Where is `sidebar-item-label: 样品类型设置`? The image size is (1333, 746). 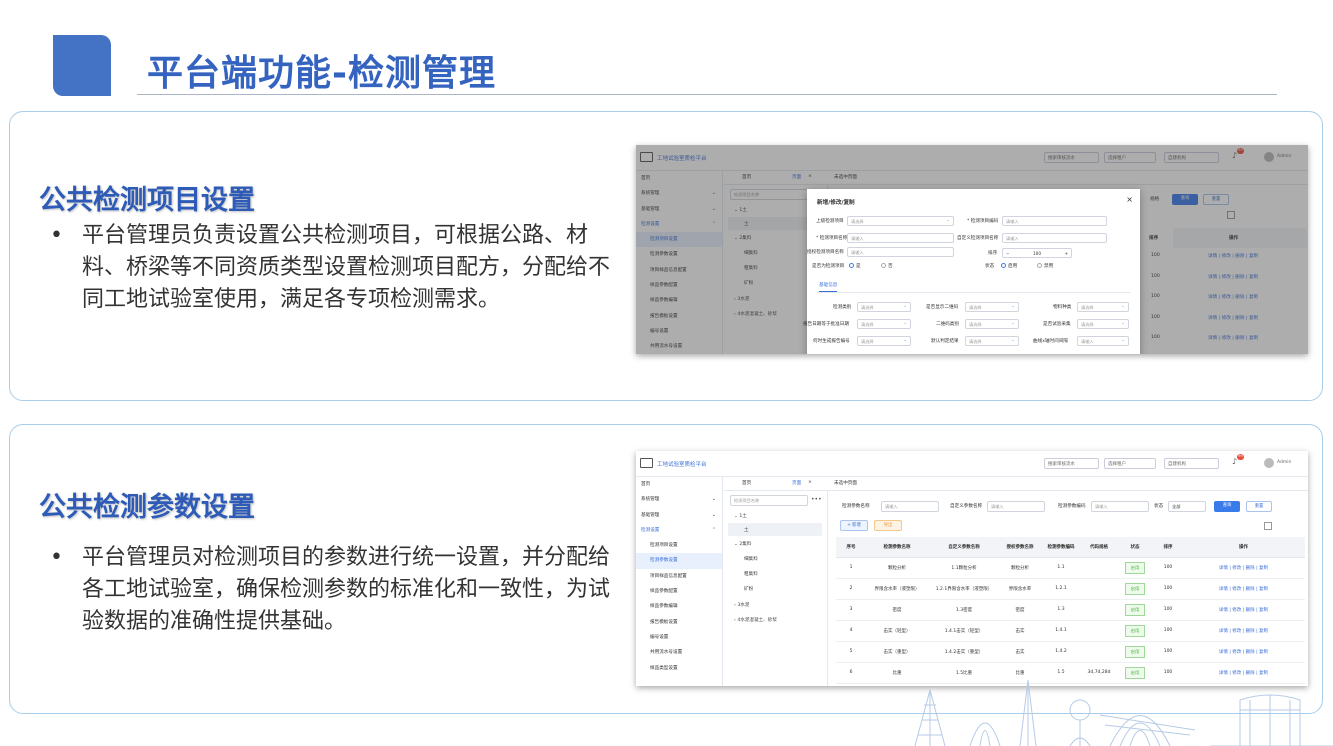 sidebar-item-label: 样品类型设置 is located at coordinates (664, 668).